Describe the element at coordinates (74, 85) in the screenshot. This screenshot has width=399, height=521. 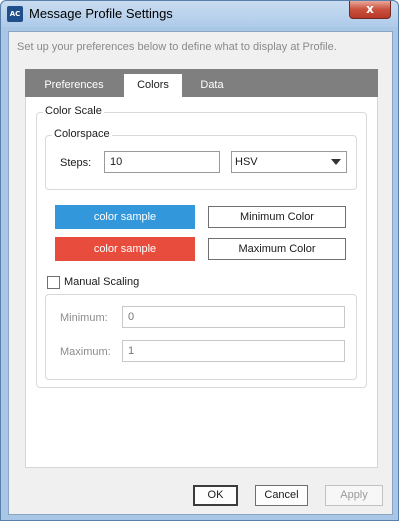
I see `tab-preferences: Preferences` at that location.